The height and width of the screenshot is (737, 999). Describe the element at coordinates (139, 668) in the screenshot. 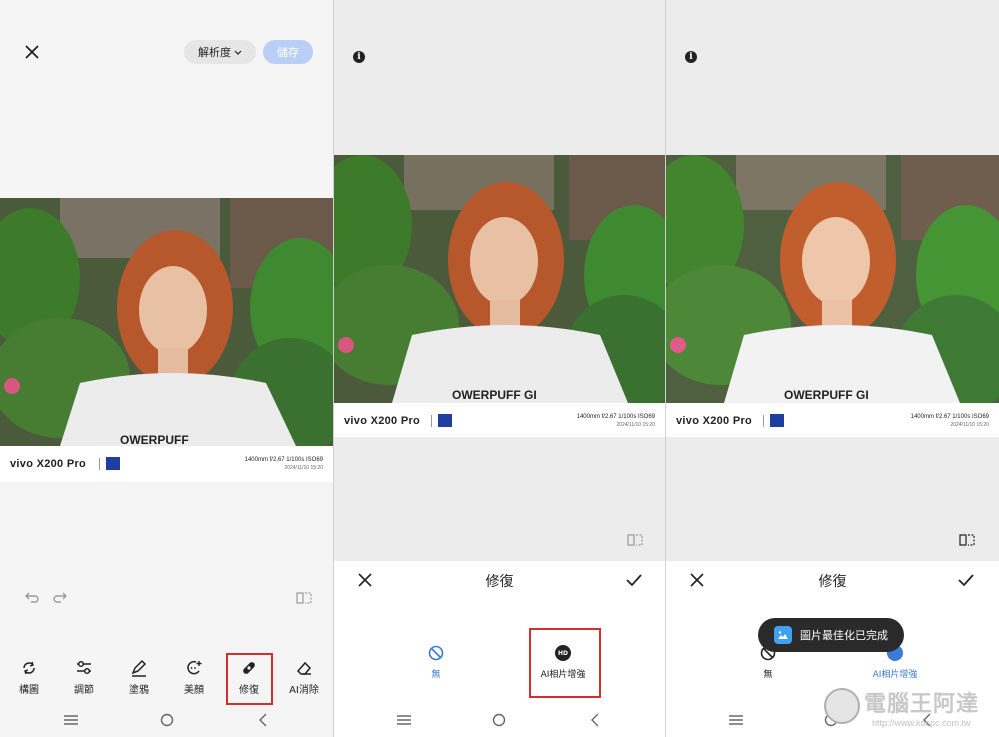

I see `pen-icon` at that location.